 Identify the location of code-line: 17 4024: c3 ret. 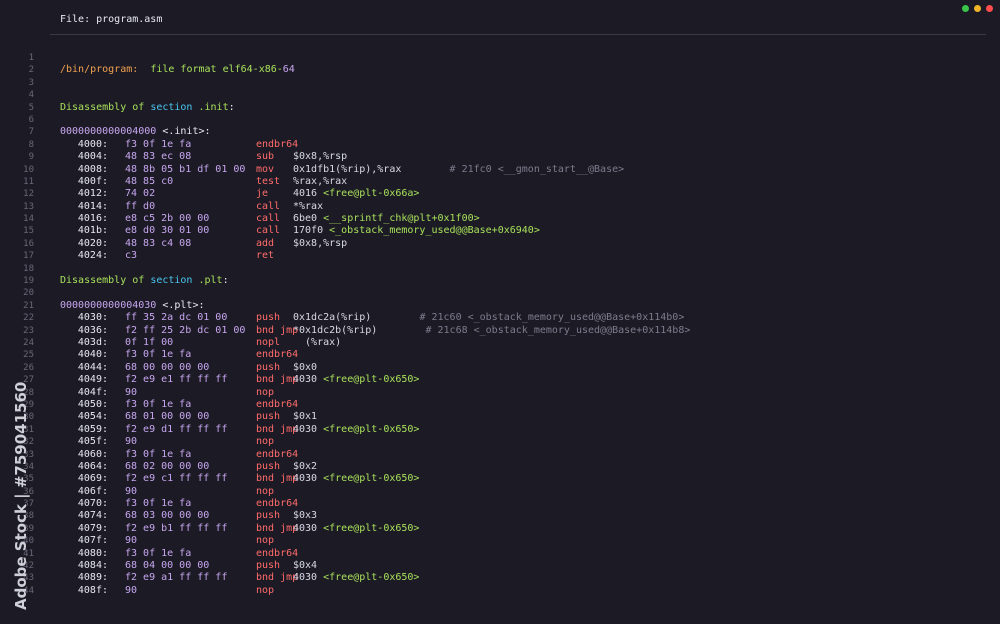
(500, 256).